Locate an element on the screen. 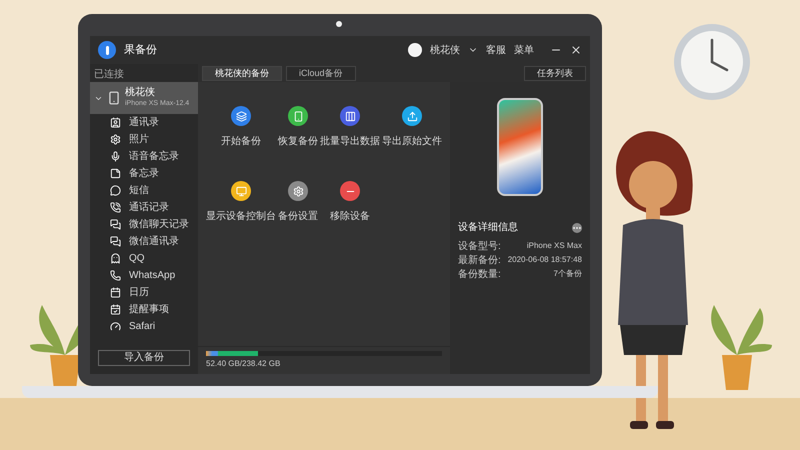 This screenshot has width=800, height=450. info-label: 备份数量: is located at coordinates (479, 275).